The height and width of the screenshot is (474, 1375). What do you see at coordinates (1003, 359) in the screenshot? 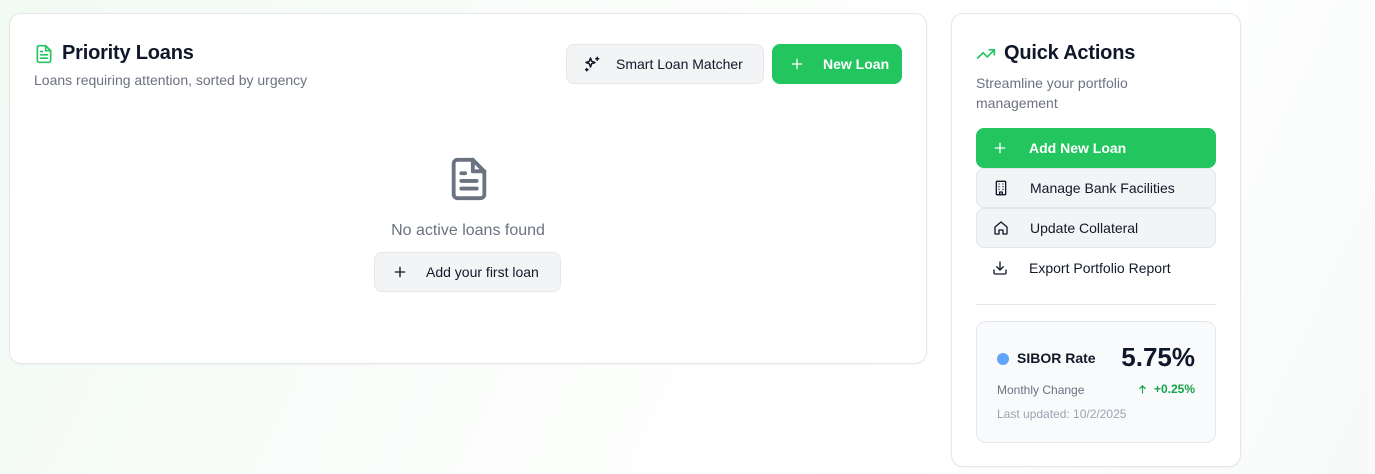
I see `rate-status-dot` at bounding box center [1003, 359].